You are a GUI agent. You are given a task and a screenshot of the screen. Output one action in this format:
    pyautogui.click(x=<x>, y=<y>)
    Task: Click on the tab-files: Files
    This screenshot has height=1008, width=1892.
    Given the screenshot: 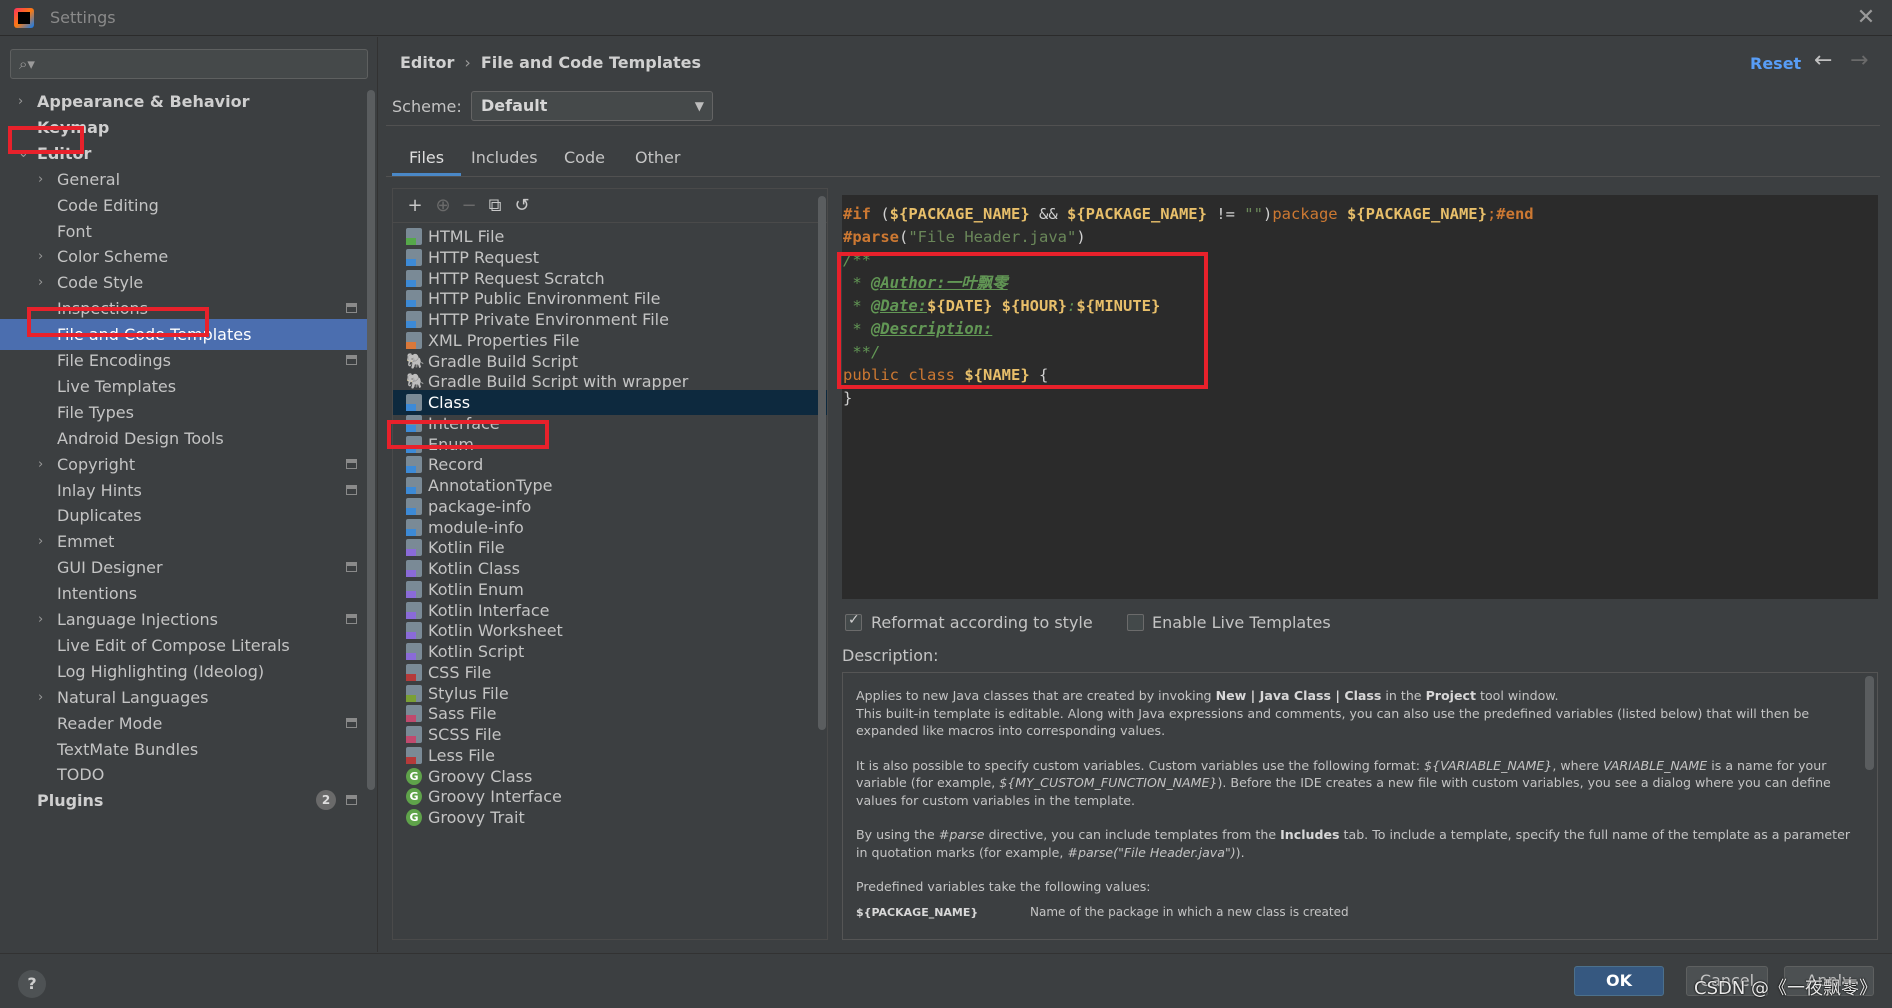 What is the action you would take?
    pyautogui.click(x=427, y=158)
    